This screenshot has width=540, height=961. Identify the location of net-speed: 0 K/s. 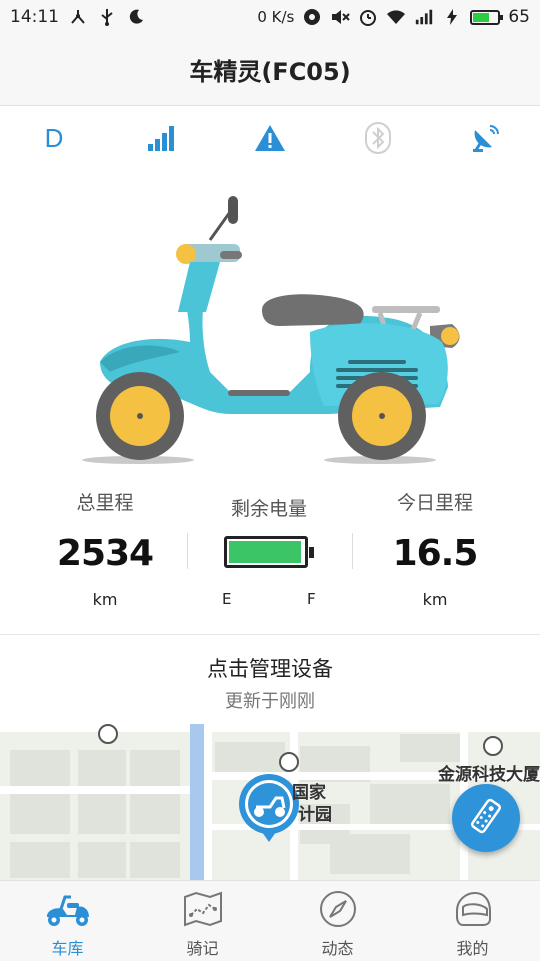
(276, 17).